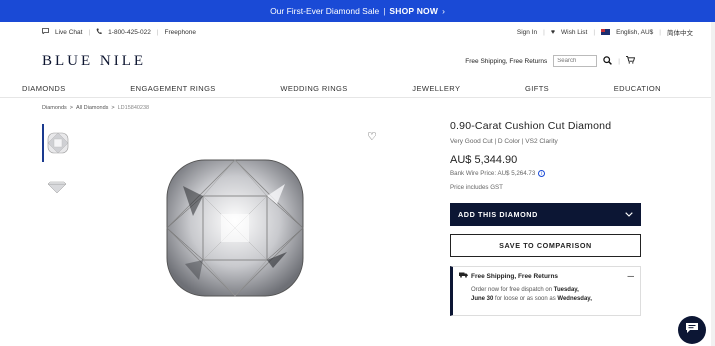 This screenshot has height=346, width=715. Describe the element at coordinates (552, 32) in the screenshot. I see `heart-icon: ♥` at that location.